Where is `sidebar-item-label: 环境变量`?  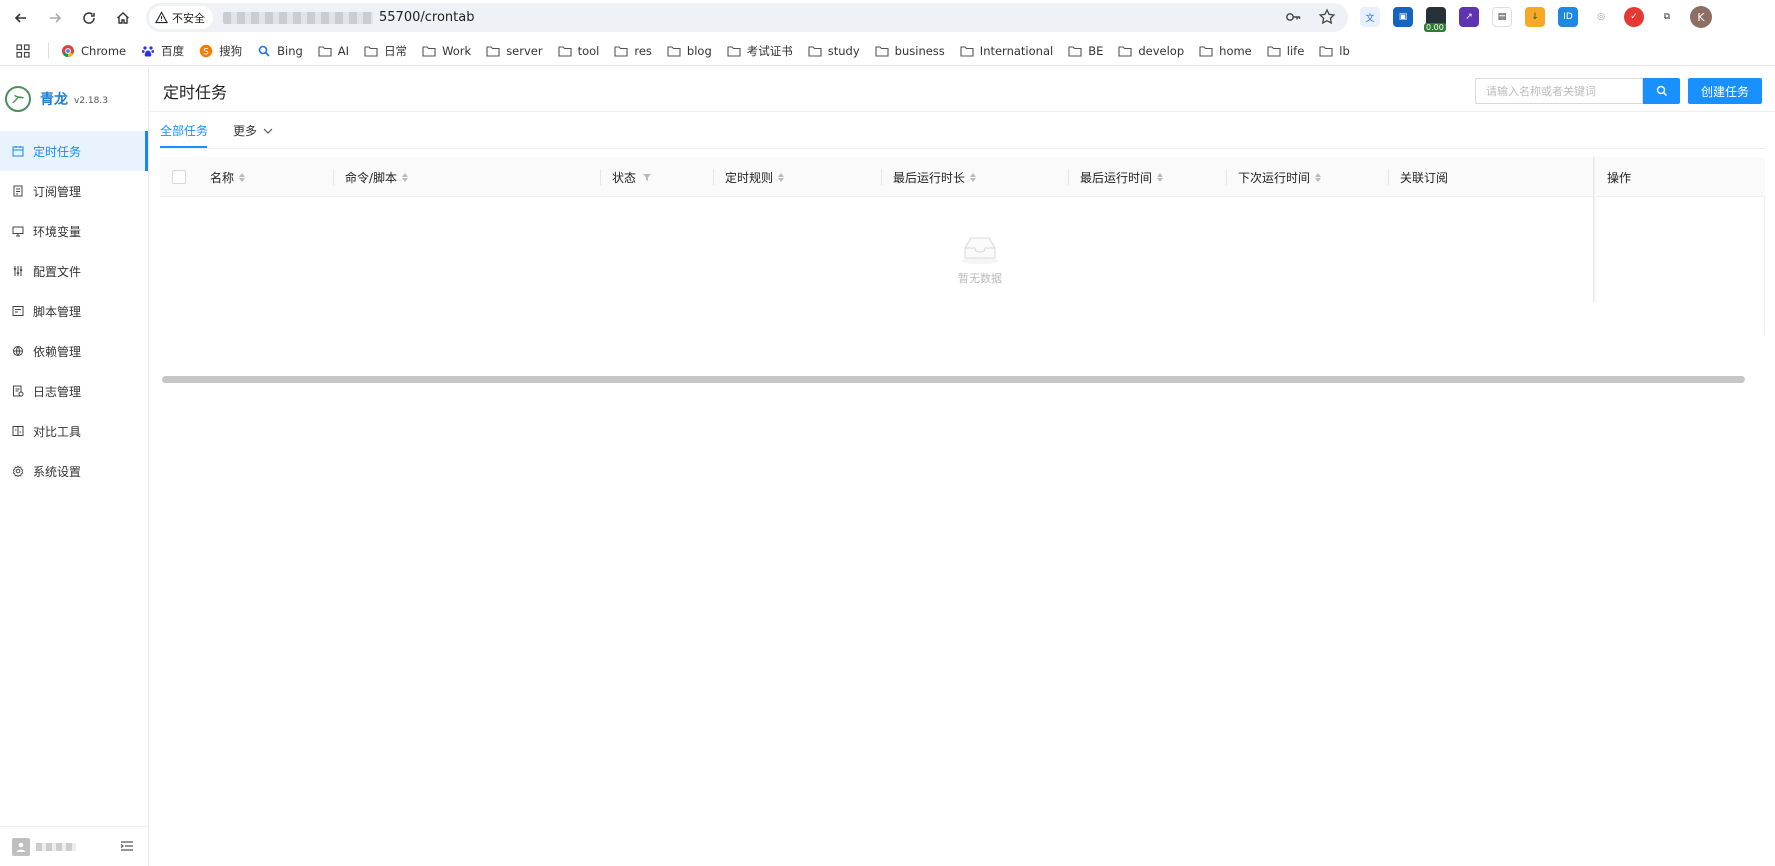
sidebar-item-label: 环境变量 is located at coordinates (57, 231).